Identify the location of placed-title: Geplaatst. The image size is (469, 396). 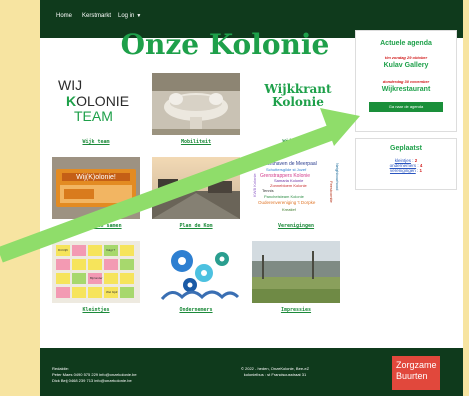
(406, 148).